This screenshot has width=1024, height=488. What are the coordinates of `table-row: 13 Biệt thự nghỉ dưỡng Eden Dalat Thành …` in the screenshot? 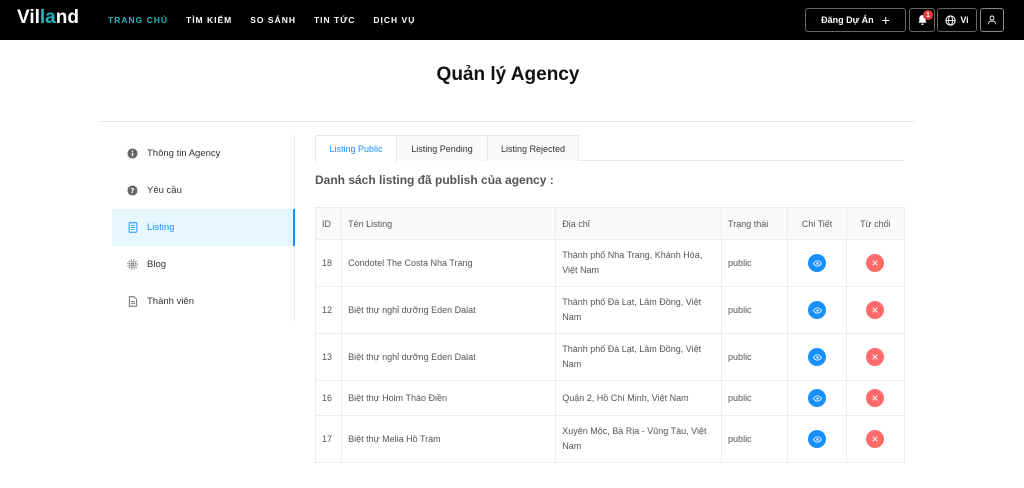 It's located at (610, 357).